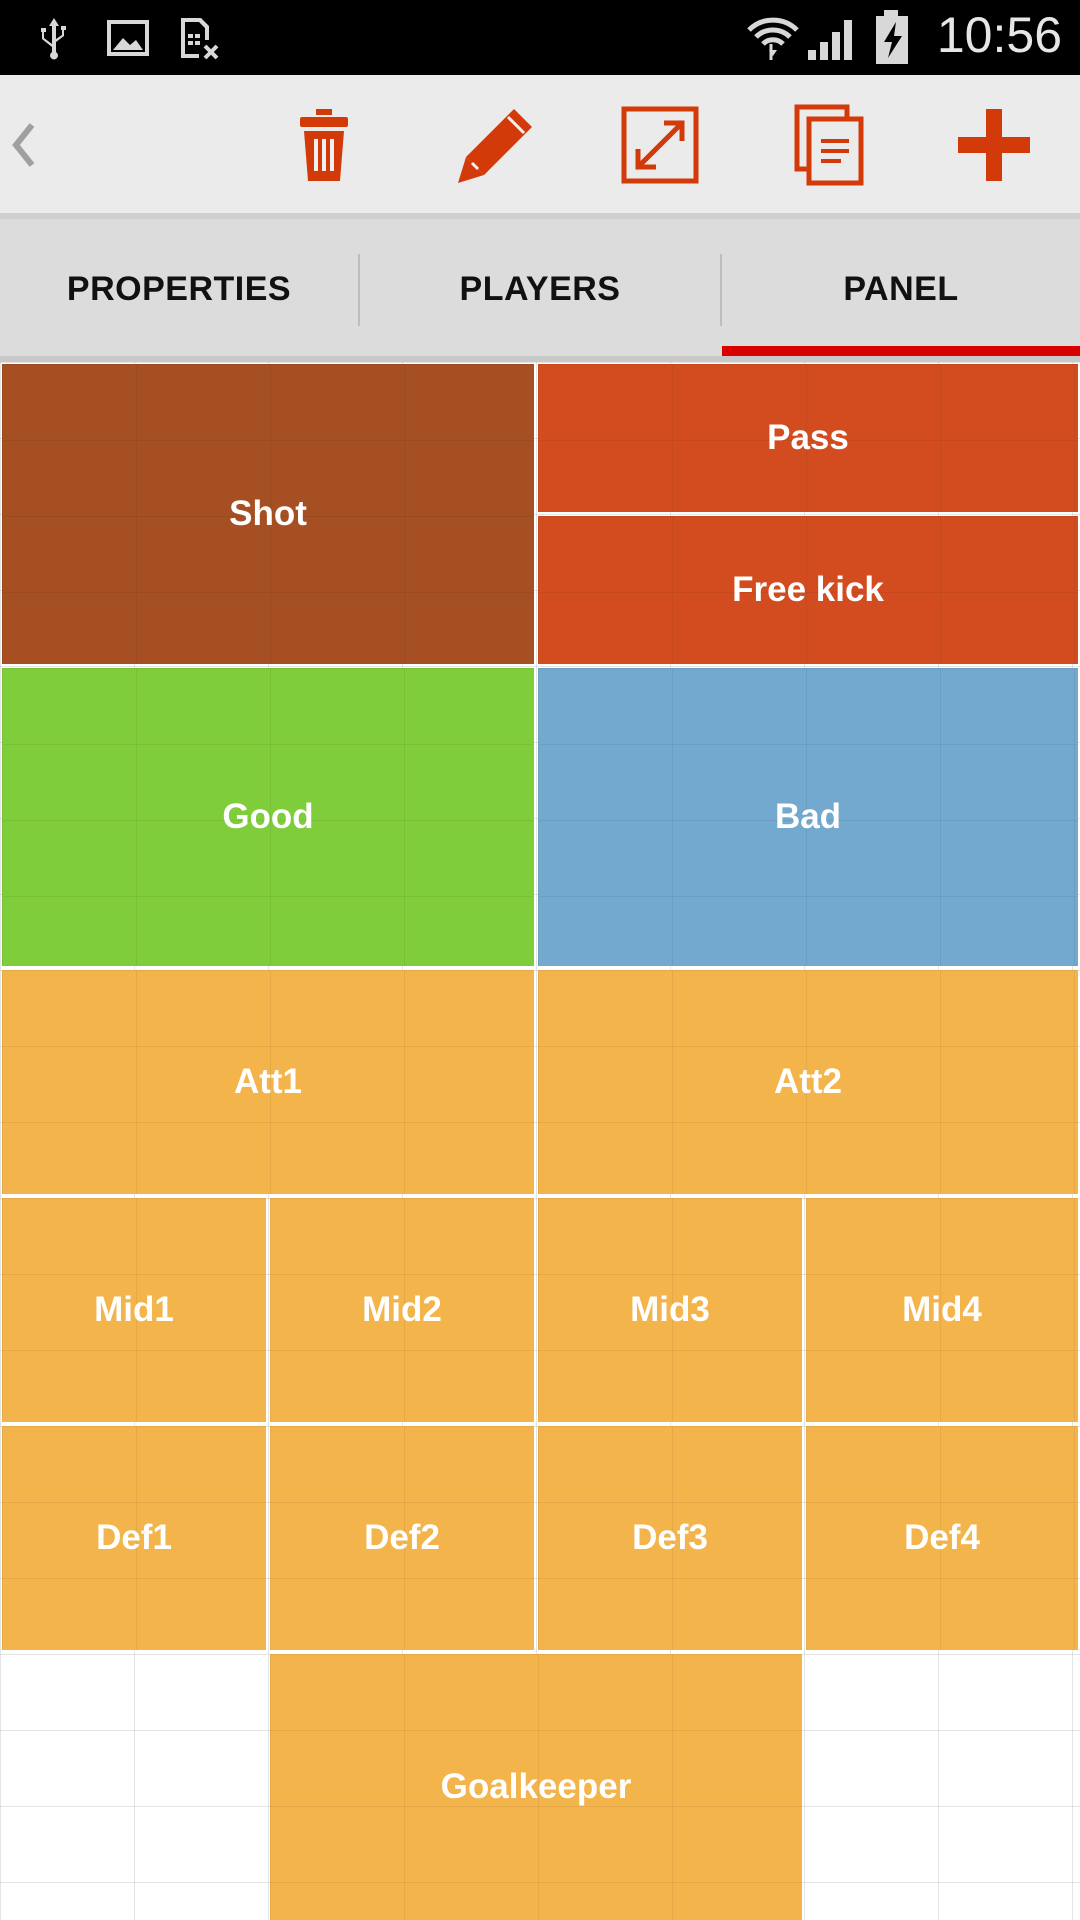 The width and height of the screenshot is (1080, 1920). I want to click on pass-button: Pass, so click(808, 438).